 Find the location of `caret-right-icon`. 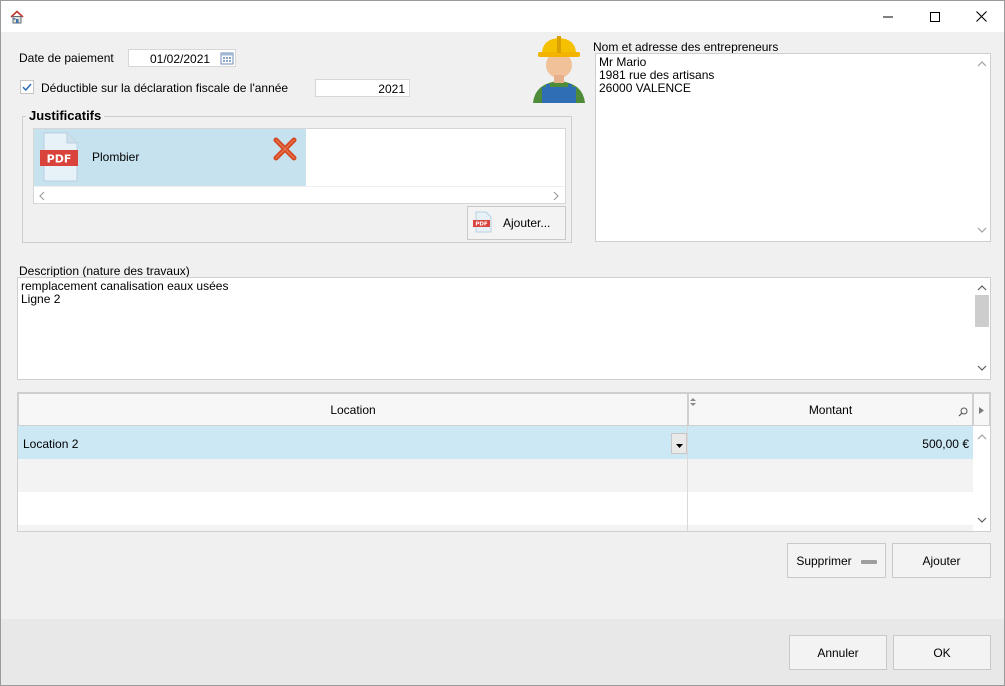

caret-right-icon is located at coordinates (981, 410).